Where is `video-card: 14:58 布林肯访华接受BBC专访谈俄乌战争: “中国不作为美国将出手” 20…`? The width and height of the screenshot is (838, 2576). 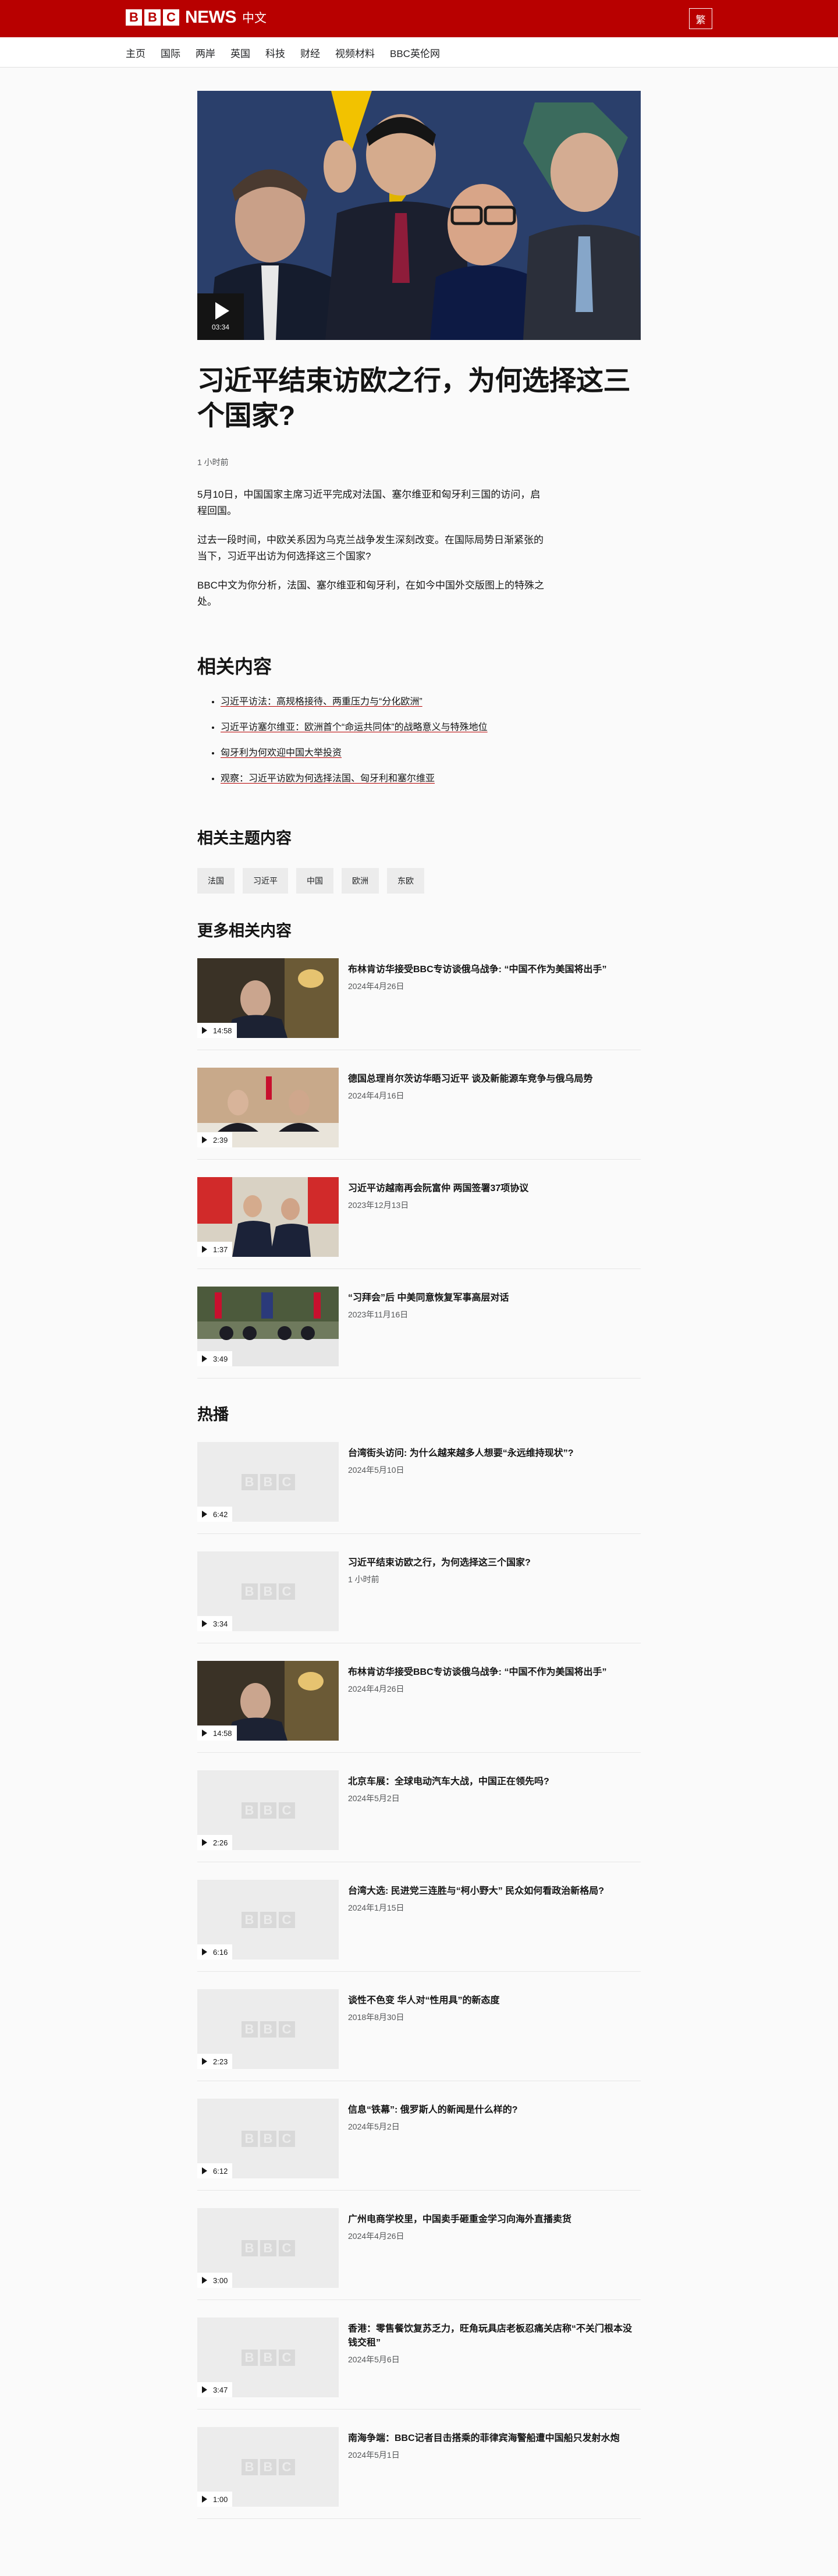
video-card: 14:58 布林肯访华接受BBC专访谈俄乌战争: “中国不作为美国将出手” 20… is located at coordinates (419, 1004).